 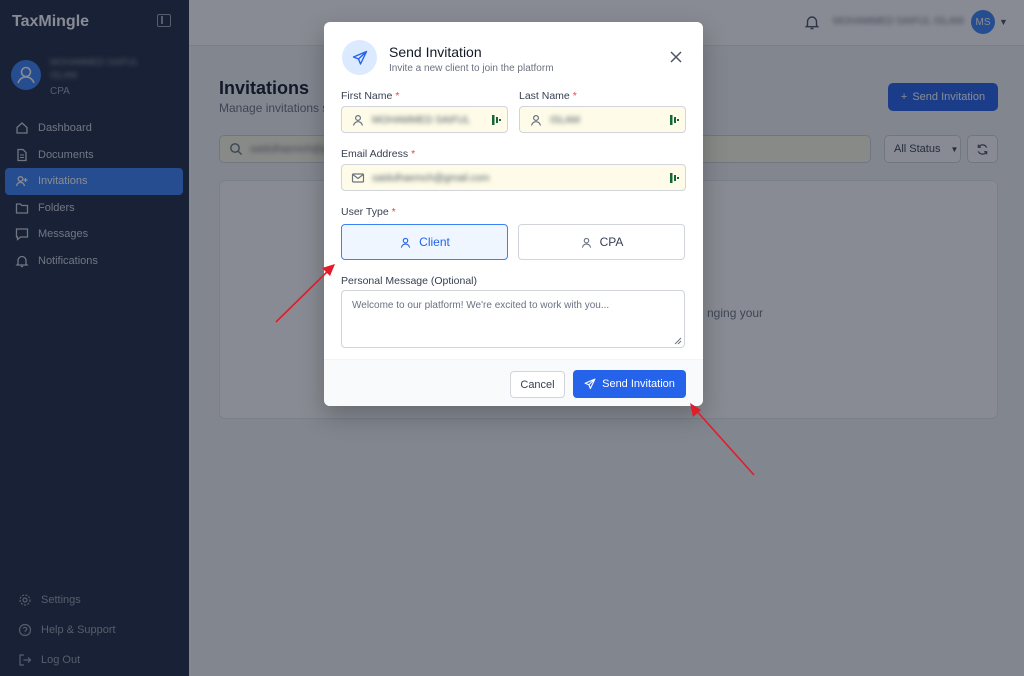 What do you see at coordinates (611, 242) in the screenshot?
I see `user-type-cpa-label: CPA` at bounding box center [611, 242].